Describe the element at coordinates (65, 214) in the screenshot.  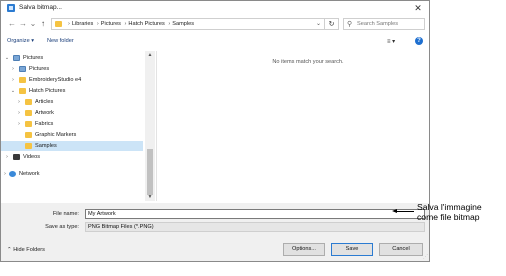
I see `file-name-label: File name:` at that location.